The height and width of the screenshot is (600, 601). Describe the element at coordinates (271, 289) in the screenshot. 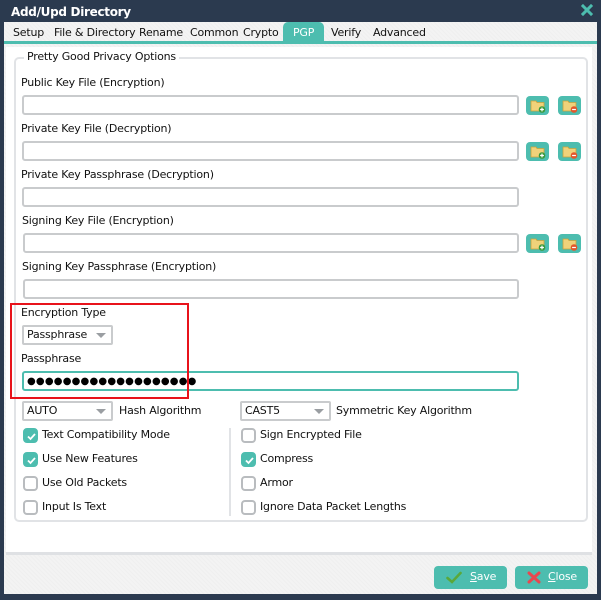

I see `signing-key-passphrase-input` at that location.